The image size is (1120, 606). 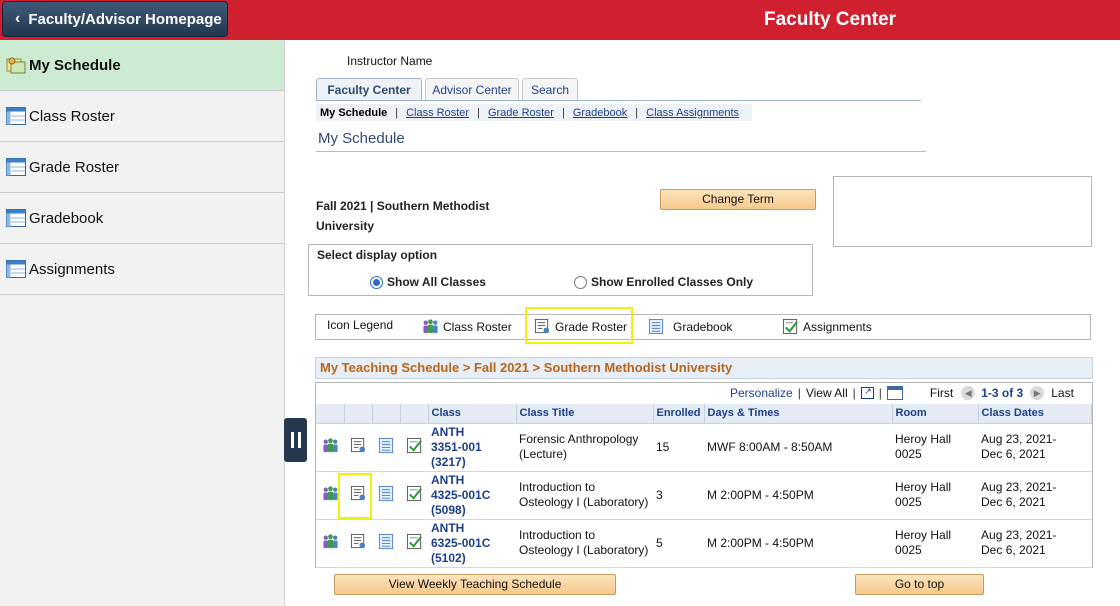 I want to click on app-title: Faculty Center, so click(x=830, y=19).